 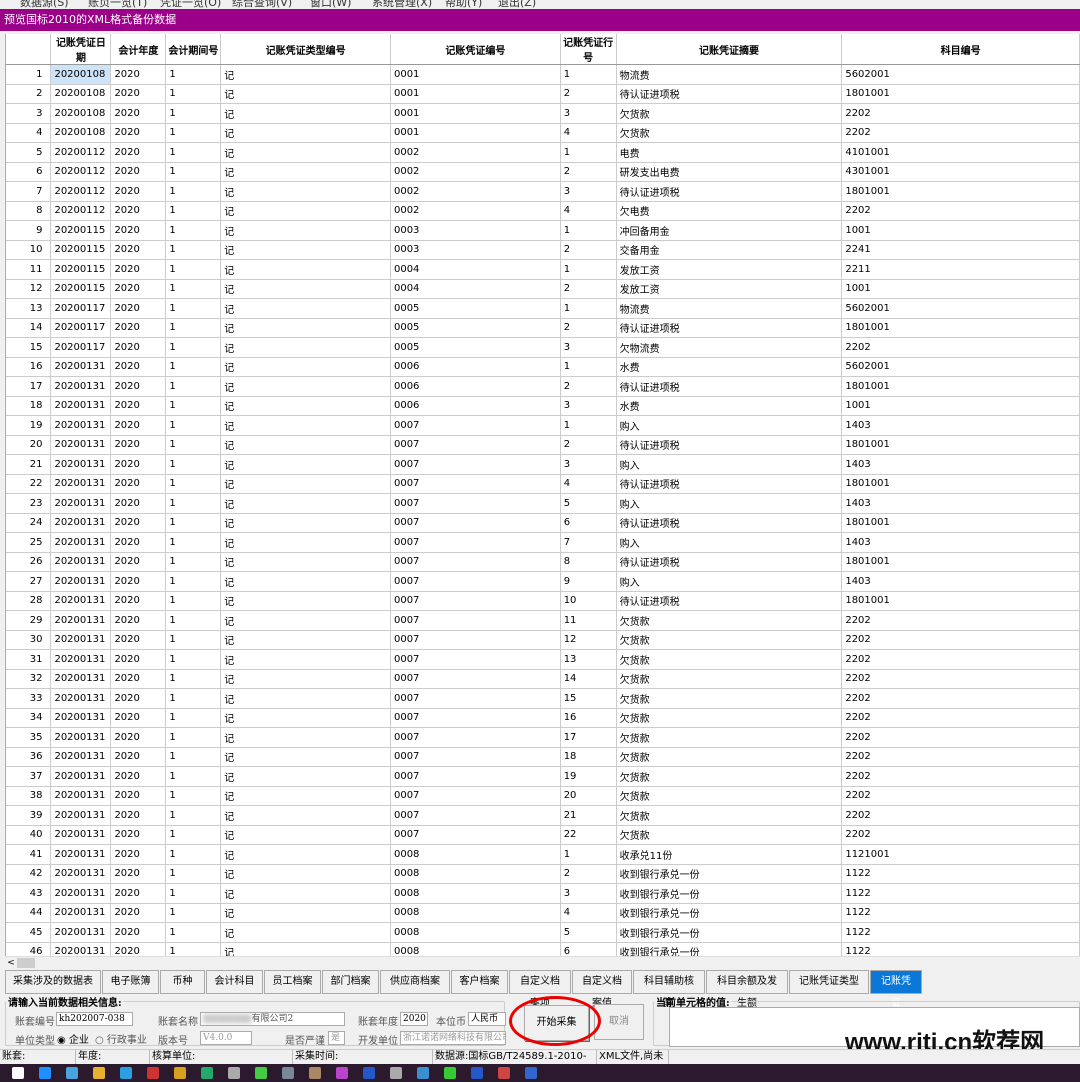 I want to click on table-cell: 7, so click(x=588, y=542).